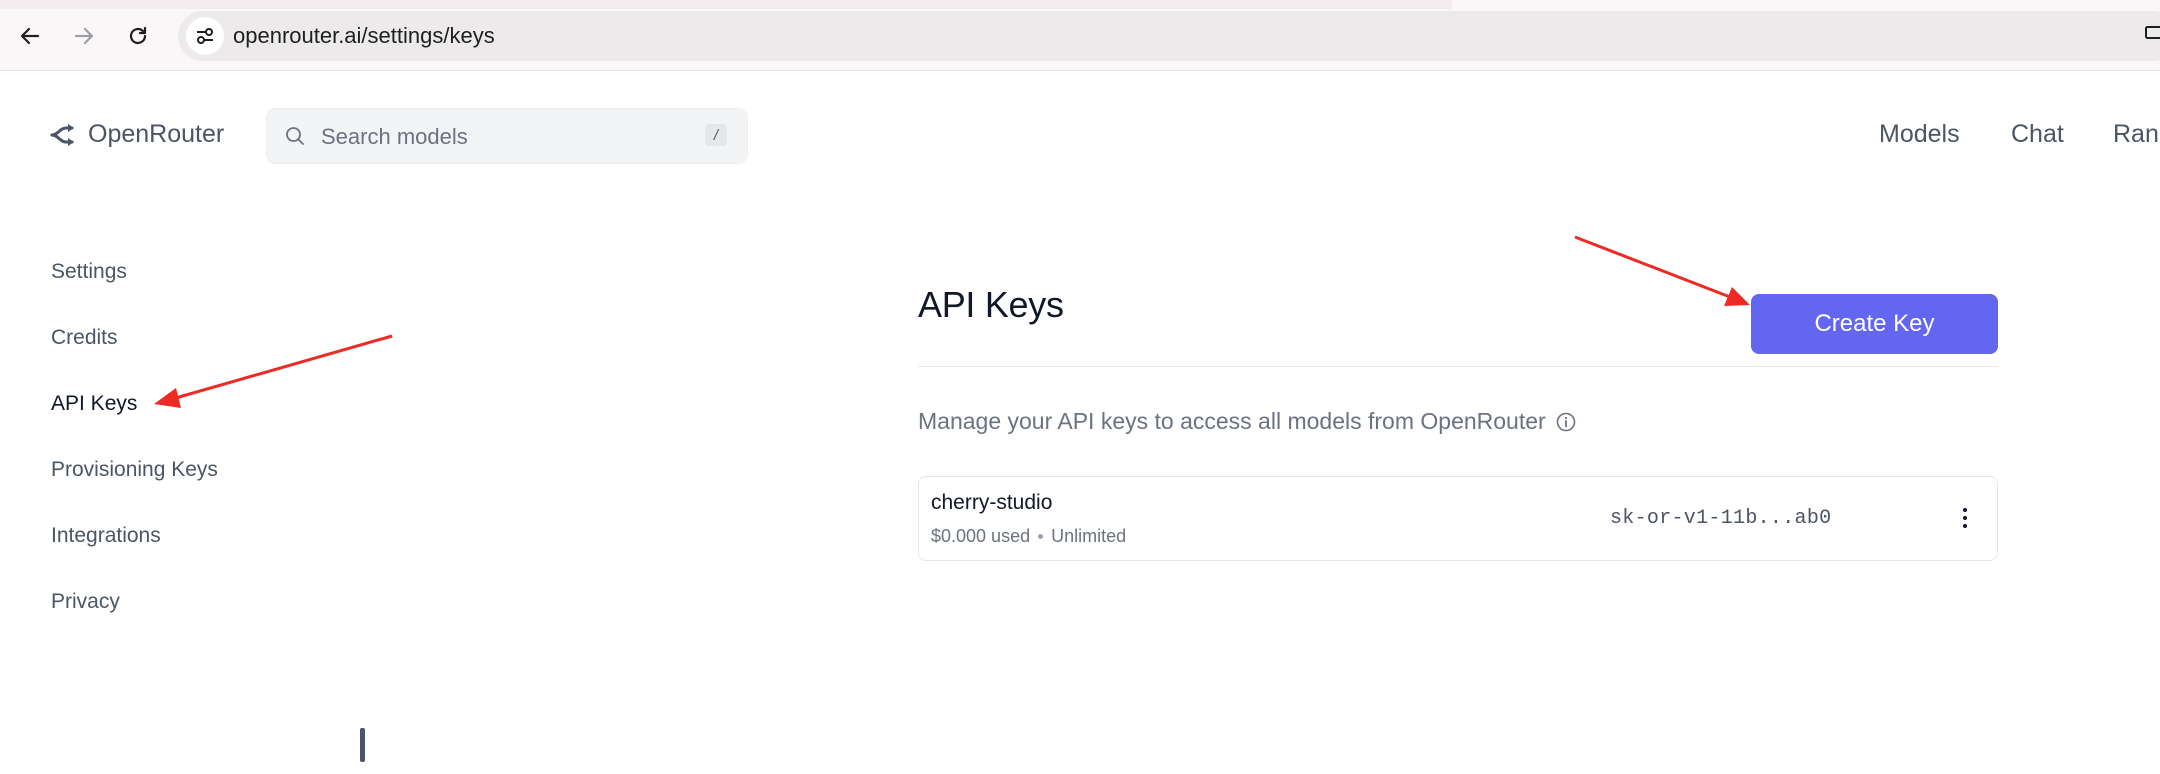 The height and width of the screenshot is (774, 2160). I want to click on brand-logo: OpenRouter, so click(137, 134).